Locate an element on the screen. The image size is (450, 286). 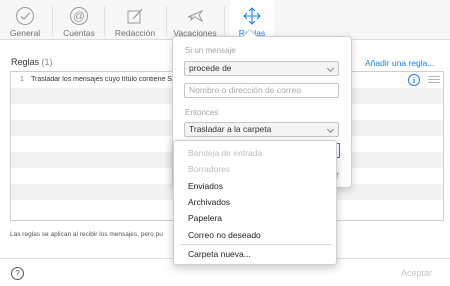
tab-general: General is located at coordinates (25, 20).